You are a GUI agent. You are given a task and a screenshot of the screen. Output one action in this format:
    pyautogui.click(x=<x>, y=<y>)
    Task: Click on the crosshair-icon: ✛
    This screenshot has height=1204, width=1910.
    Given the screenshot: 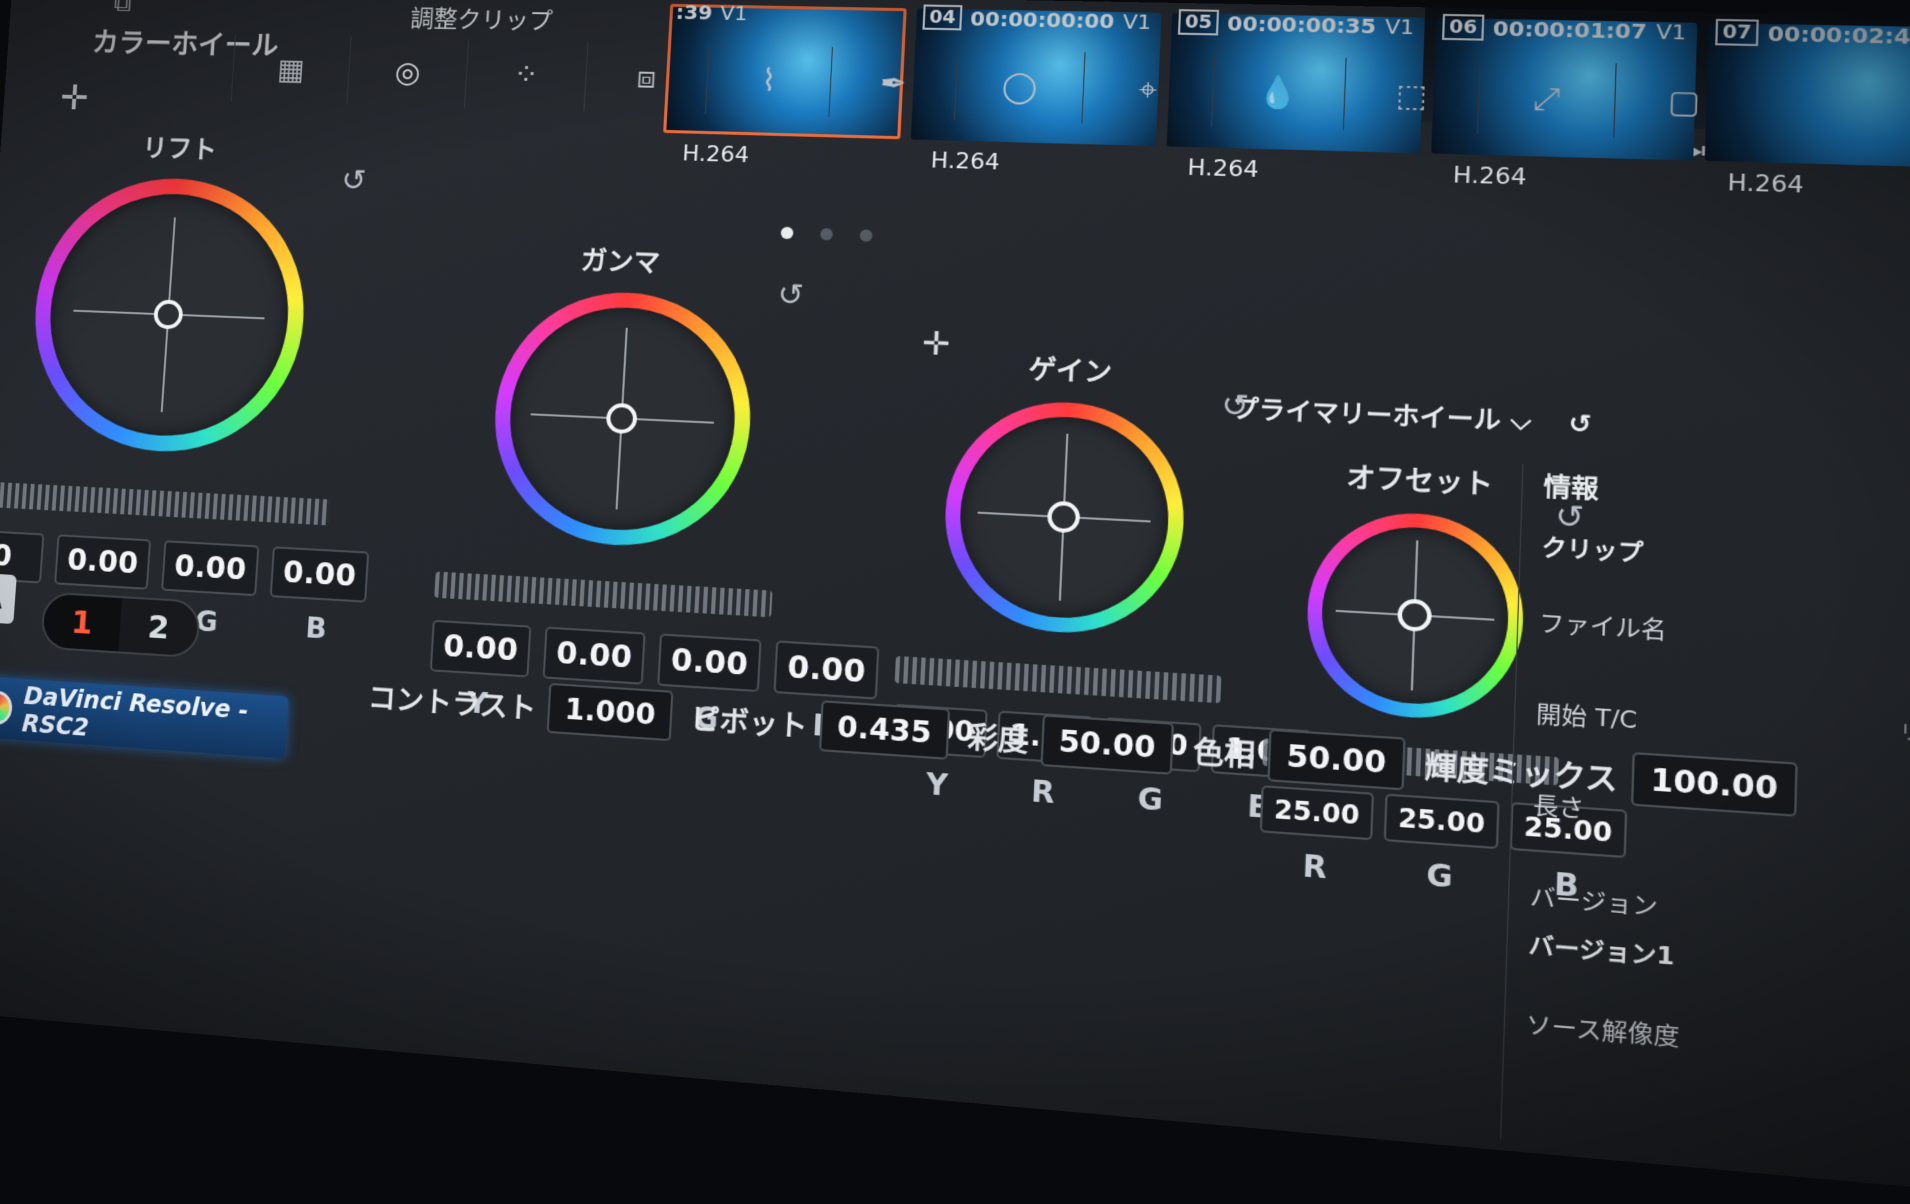 What is the action you would take?
    pyautogui.click(x=74, y=98)
    